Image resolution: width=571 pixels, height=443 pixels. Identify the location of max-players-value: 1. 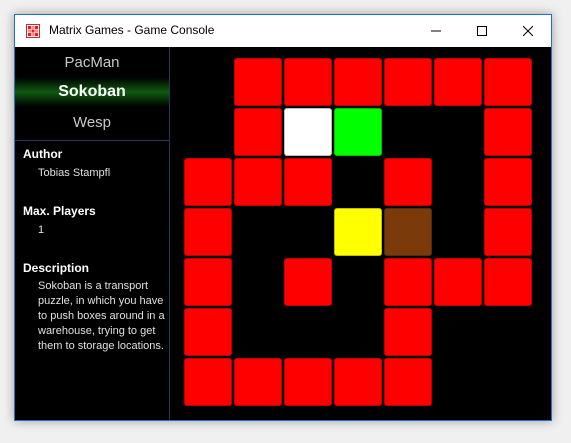
(41, 230).